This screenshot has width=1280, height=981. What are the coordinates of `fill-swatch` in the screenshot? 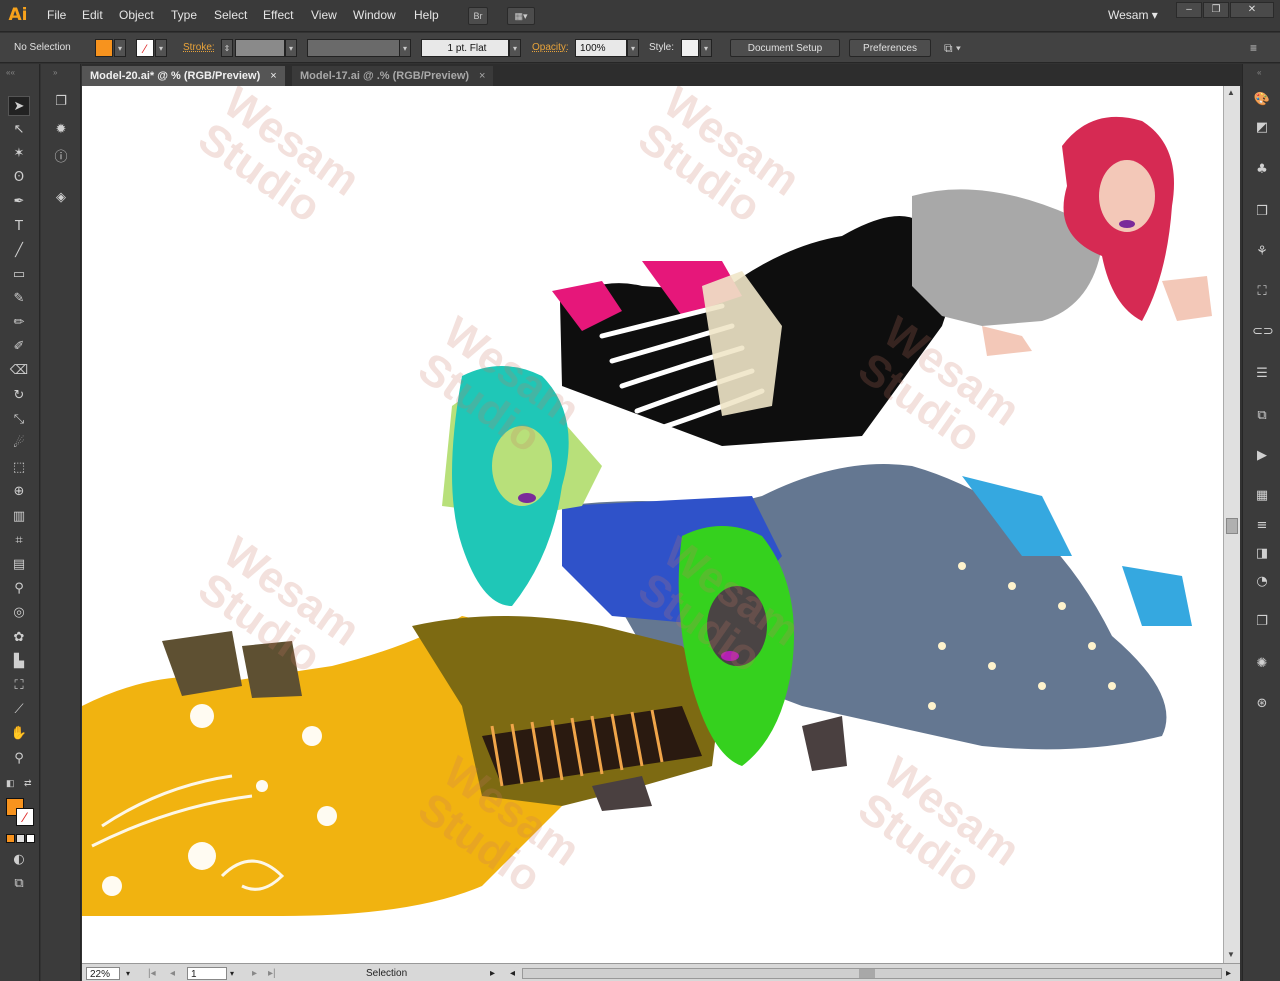 It's located at (104, 48).